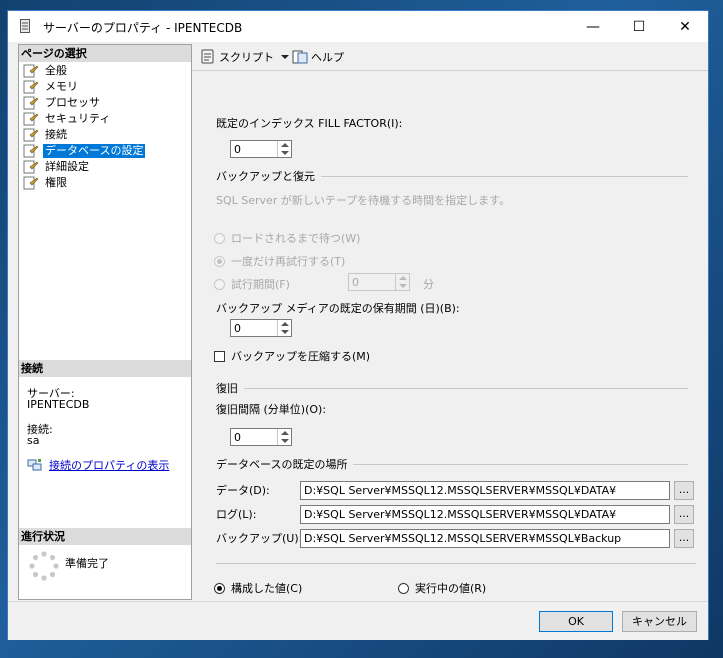 The height and width of the screenshot is (658, 723). Describe the element at coordinates (237, 328) in the screenshot. I see `retention-value: 0` at that location.